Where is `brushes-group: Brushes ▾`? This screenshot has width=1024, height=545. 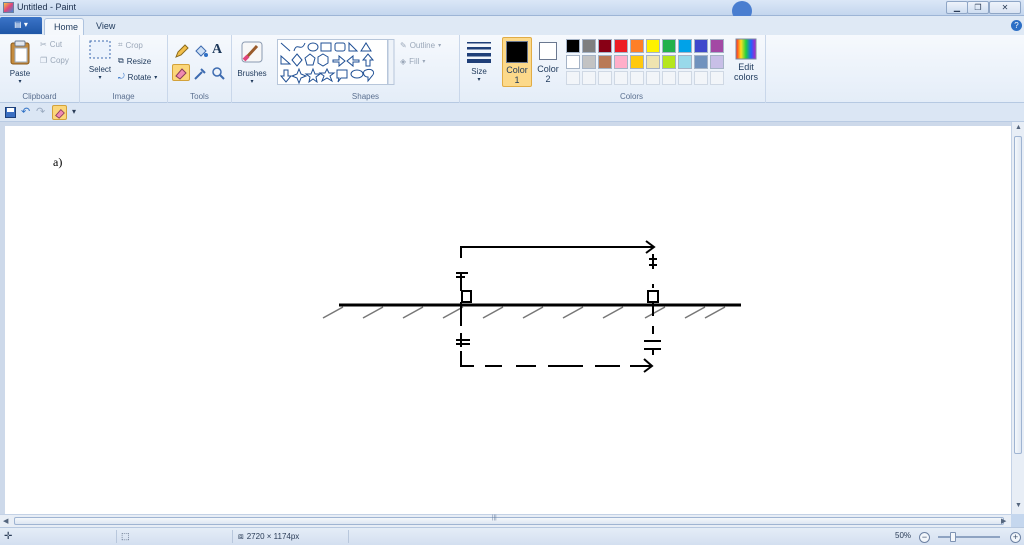 brushes-group: Brushes ▾ is located at coordinates (252, 69).